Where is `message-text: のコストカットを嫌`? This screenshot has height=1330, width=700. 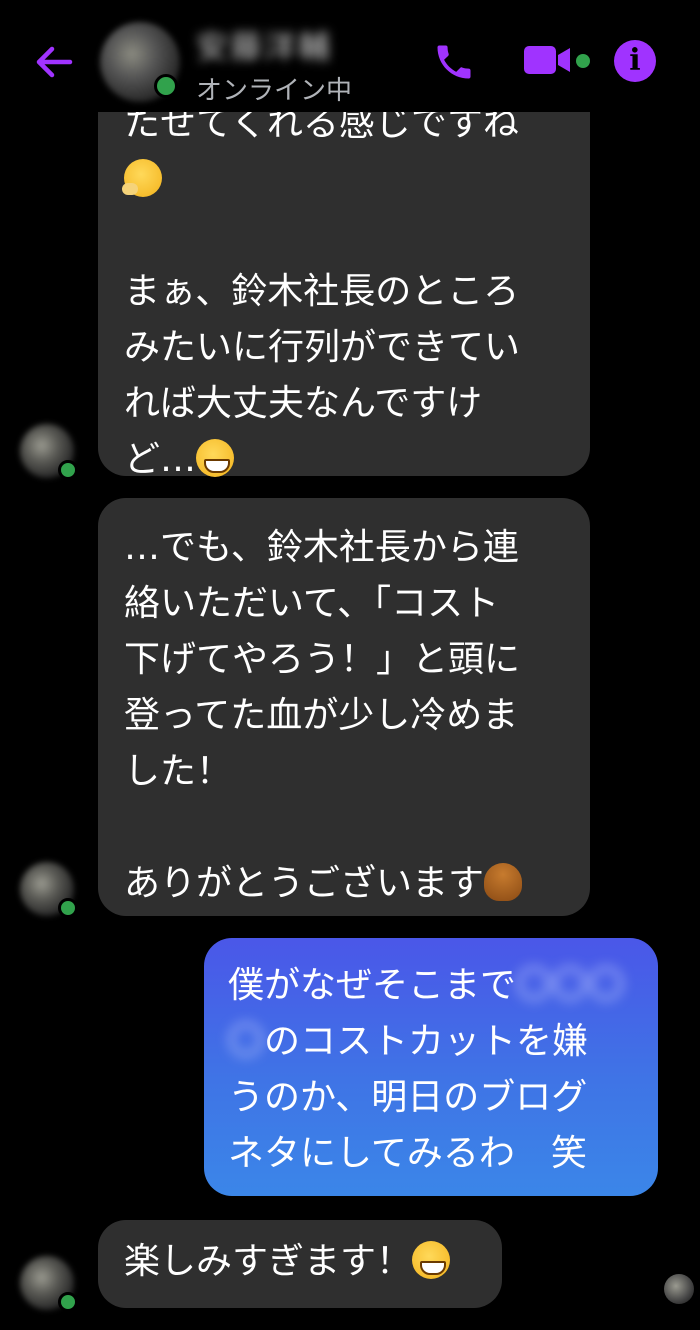
message-text: のコストカットを嫌 is located at coordinates (426, 1041).